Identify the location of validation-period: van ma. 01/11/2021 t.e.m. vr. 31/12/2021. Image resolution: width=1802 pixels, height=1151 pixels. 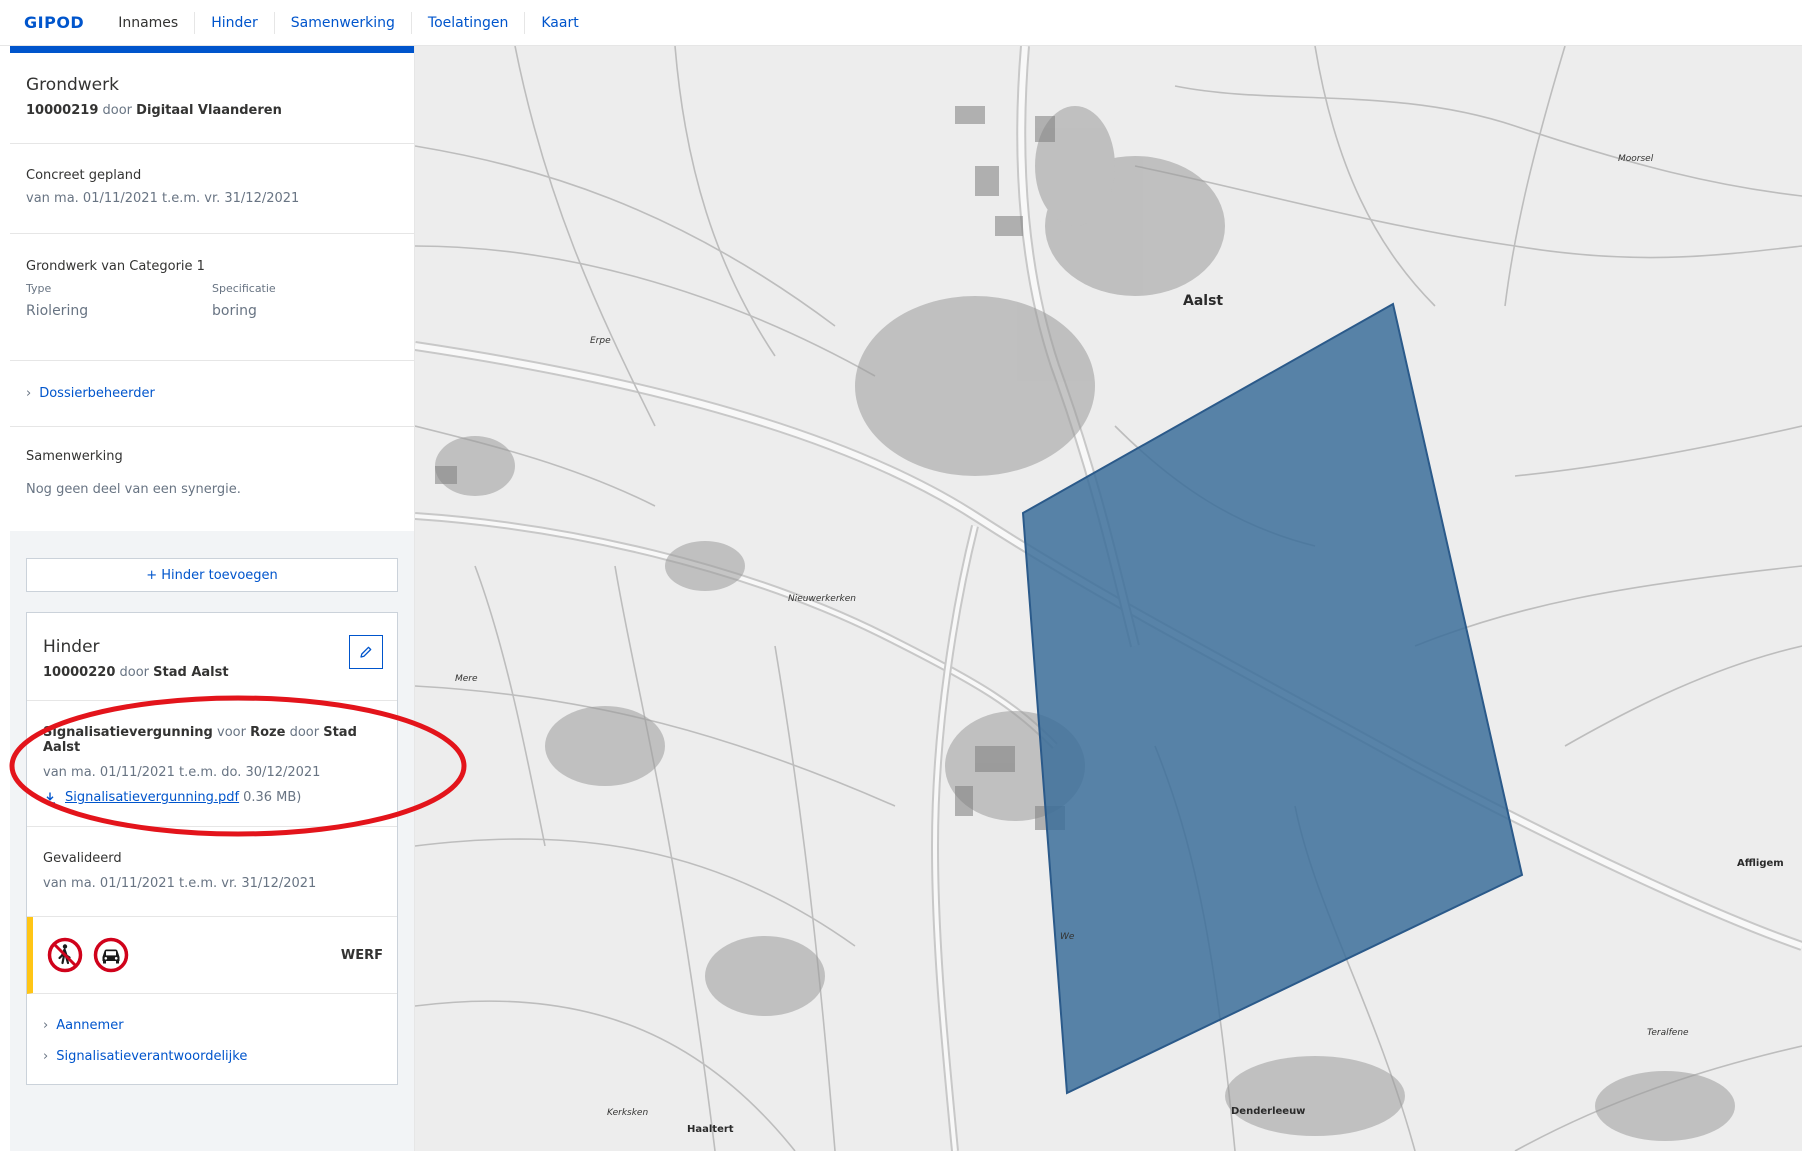
(180, 883).